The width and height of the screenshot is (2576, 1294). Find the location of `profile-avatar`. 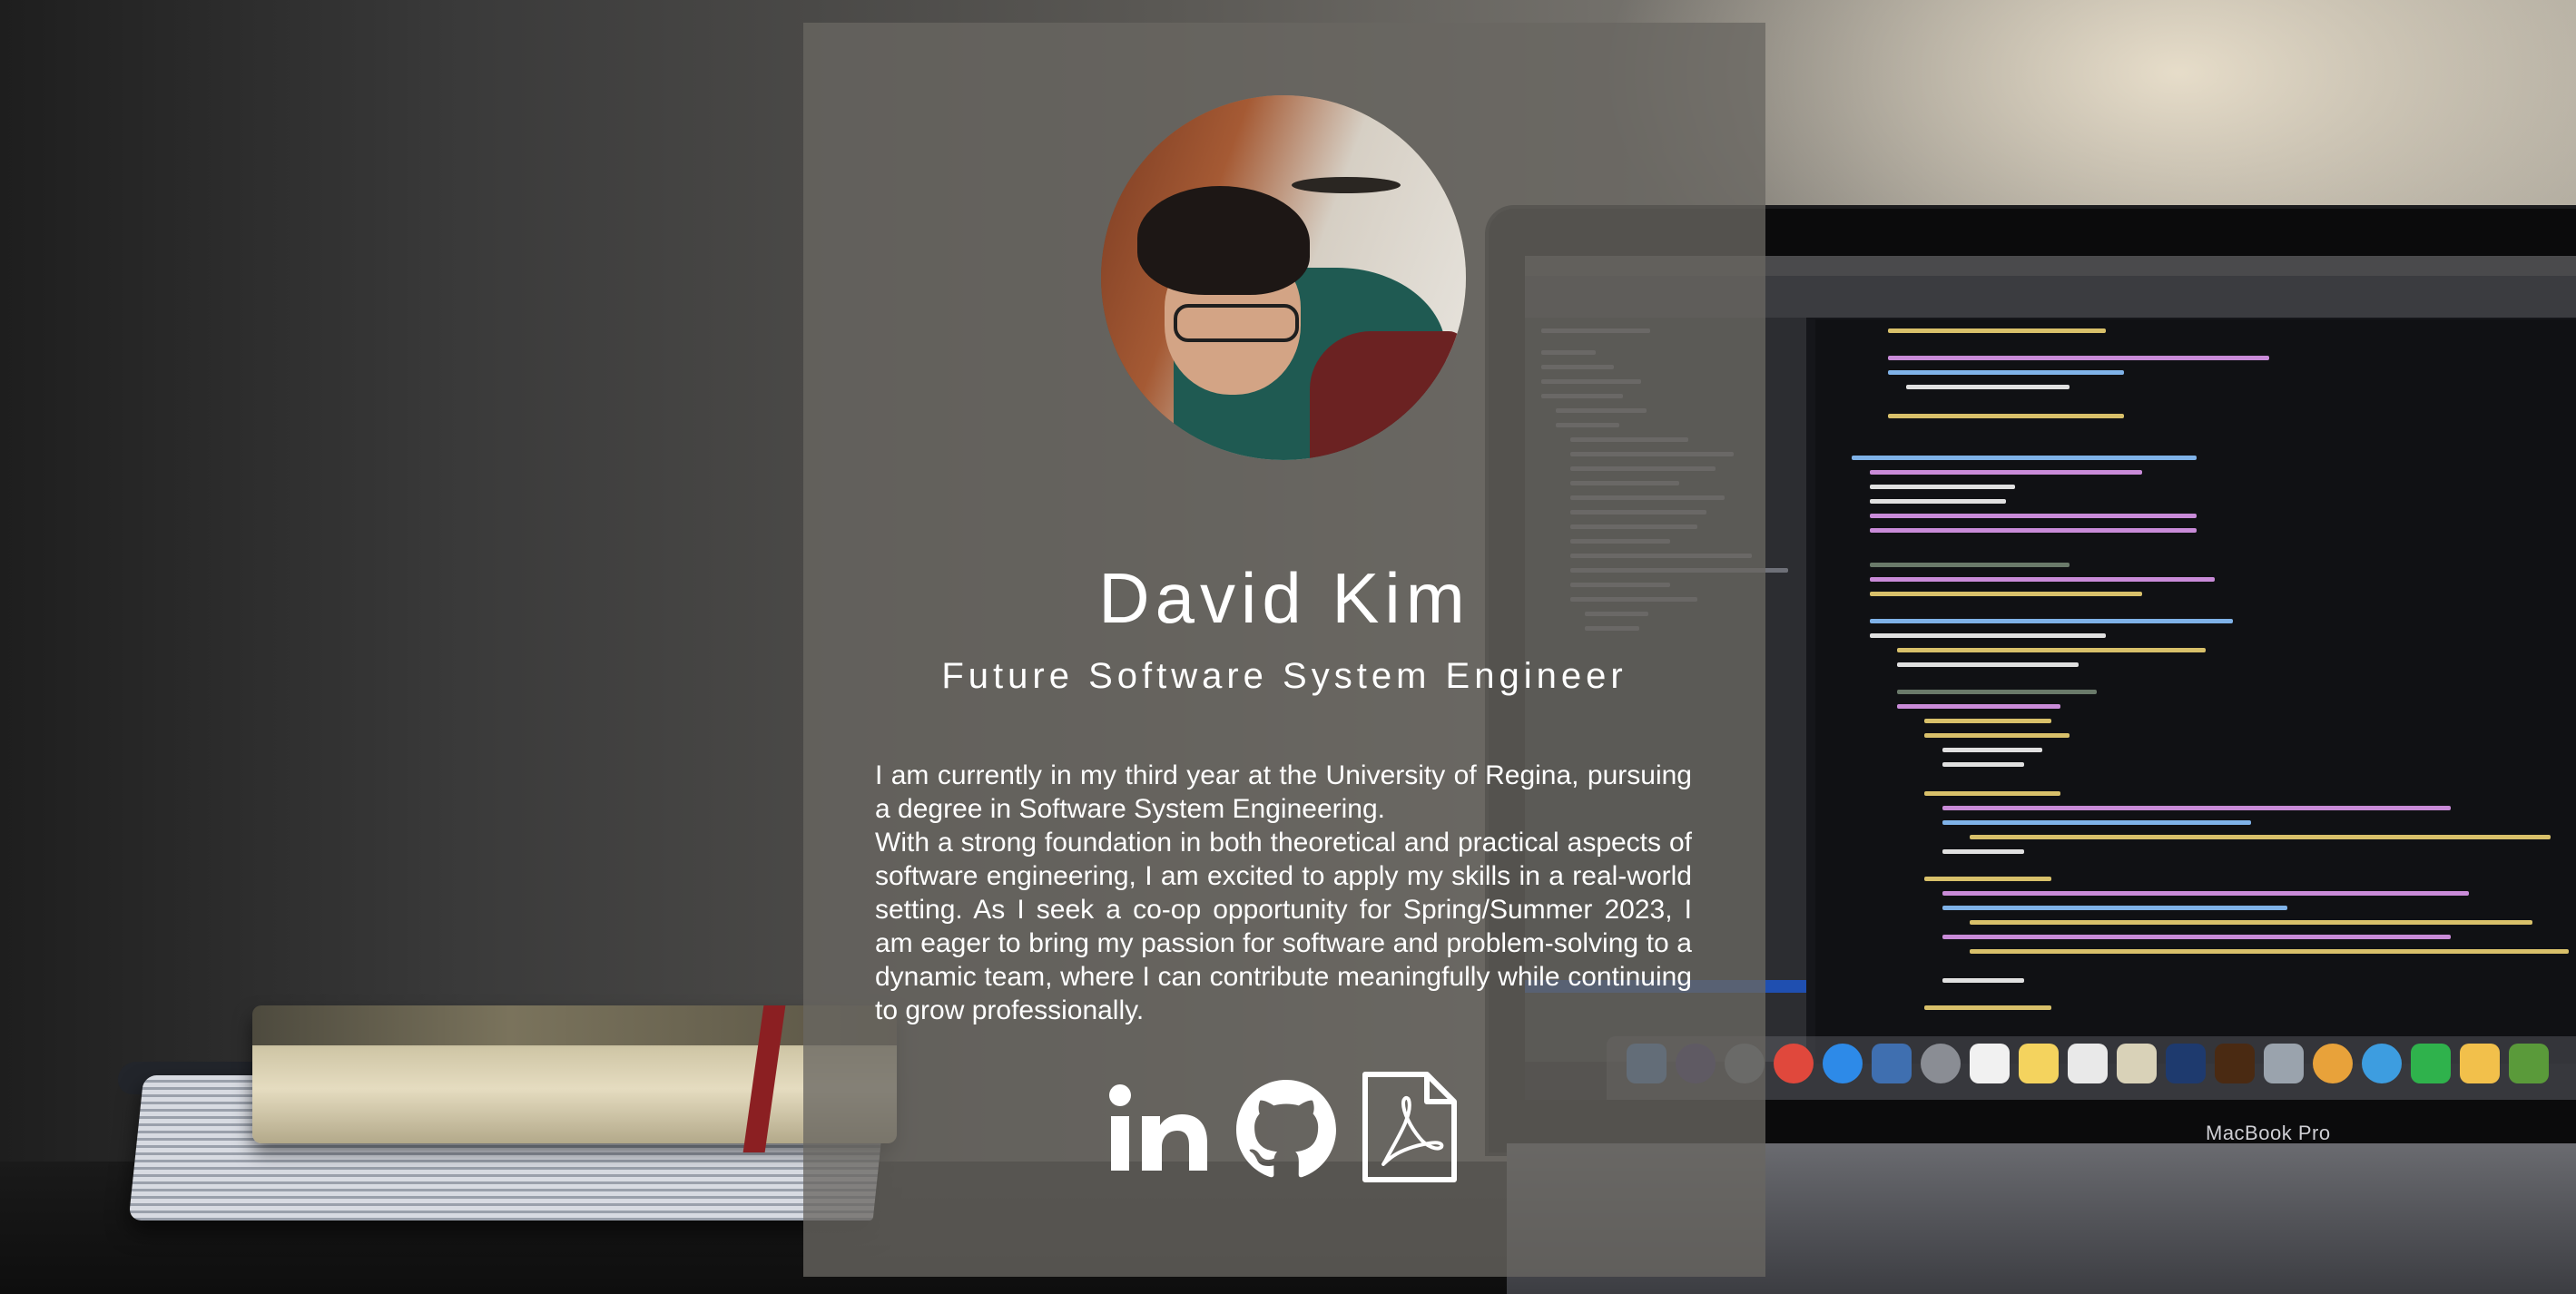

profile-avatar is located at coordinates (1283, 277).